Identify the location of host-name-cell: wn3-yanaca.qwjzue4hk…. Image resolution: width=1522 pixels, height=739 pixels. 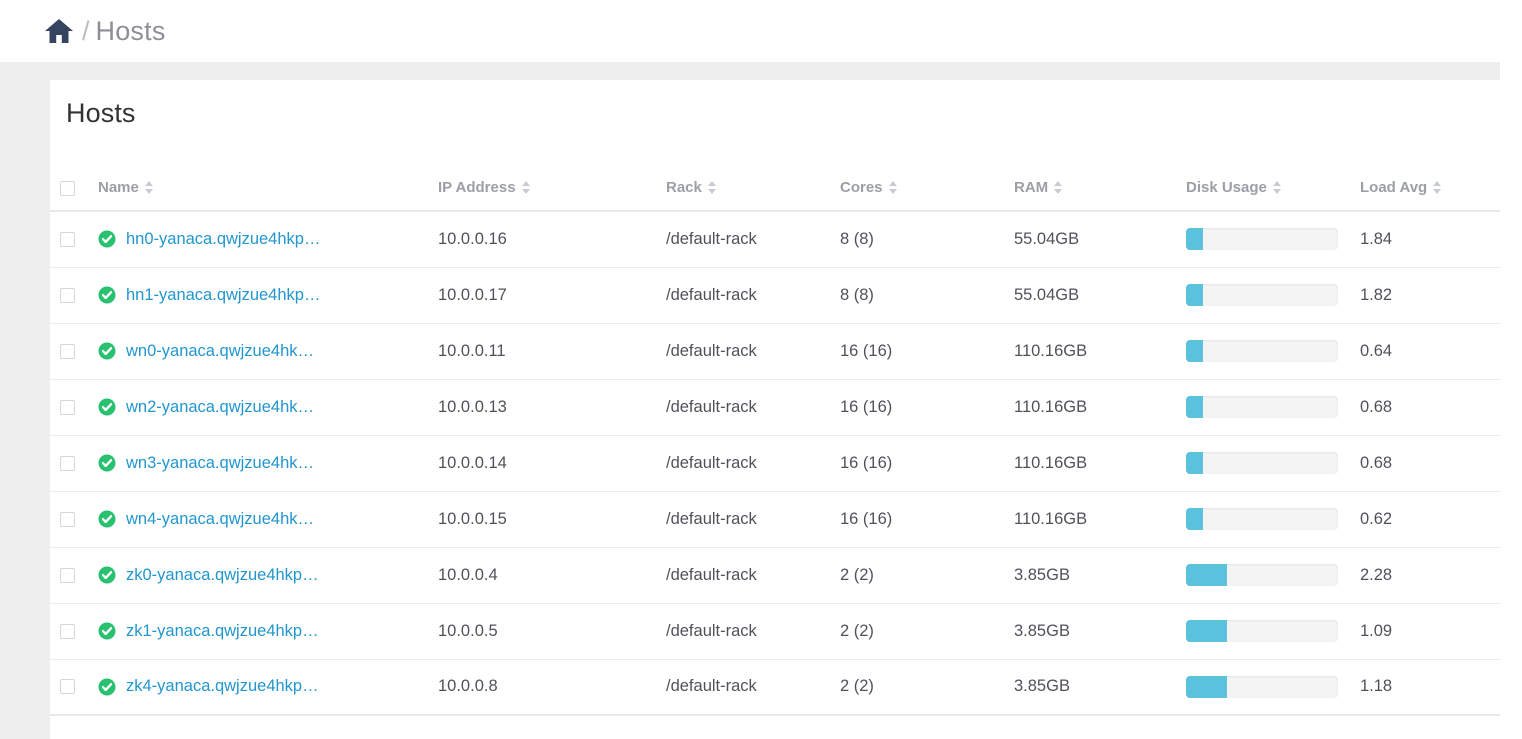
(268, 463).